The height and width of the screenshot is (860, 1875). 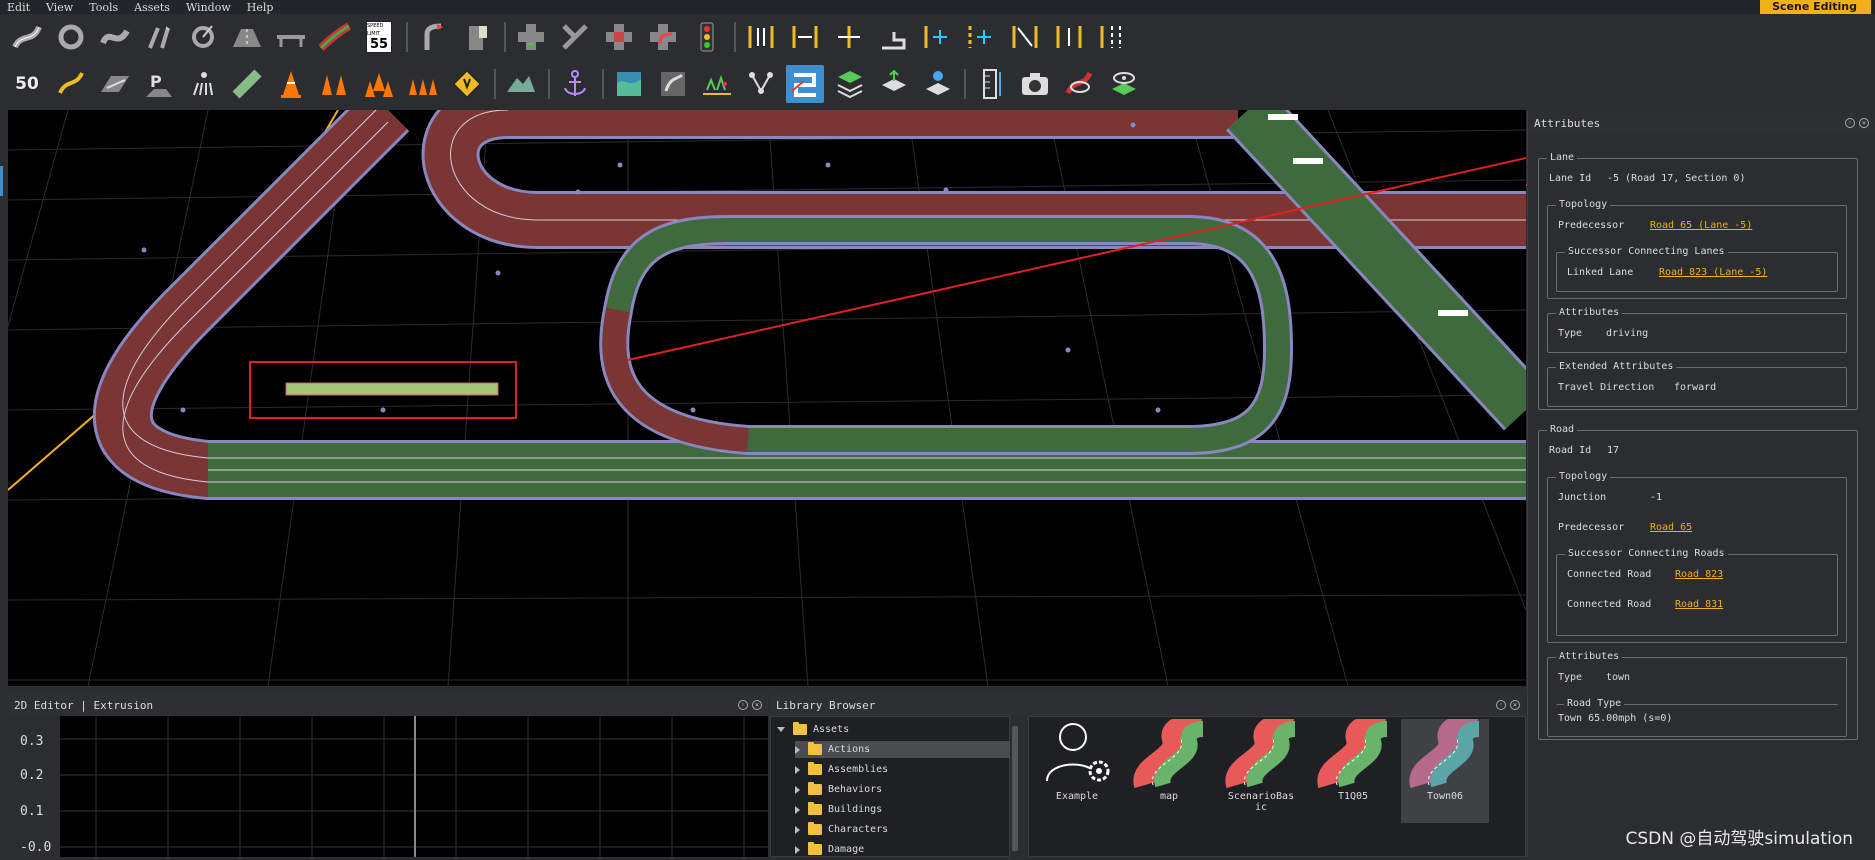 What do you see at coordinates (291, 84) in the screenshot?
I see `traffic-cone-icon` at bounding box center [291, 84].